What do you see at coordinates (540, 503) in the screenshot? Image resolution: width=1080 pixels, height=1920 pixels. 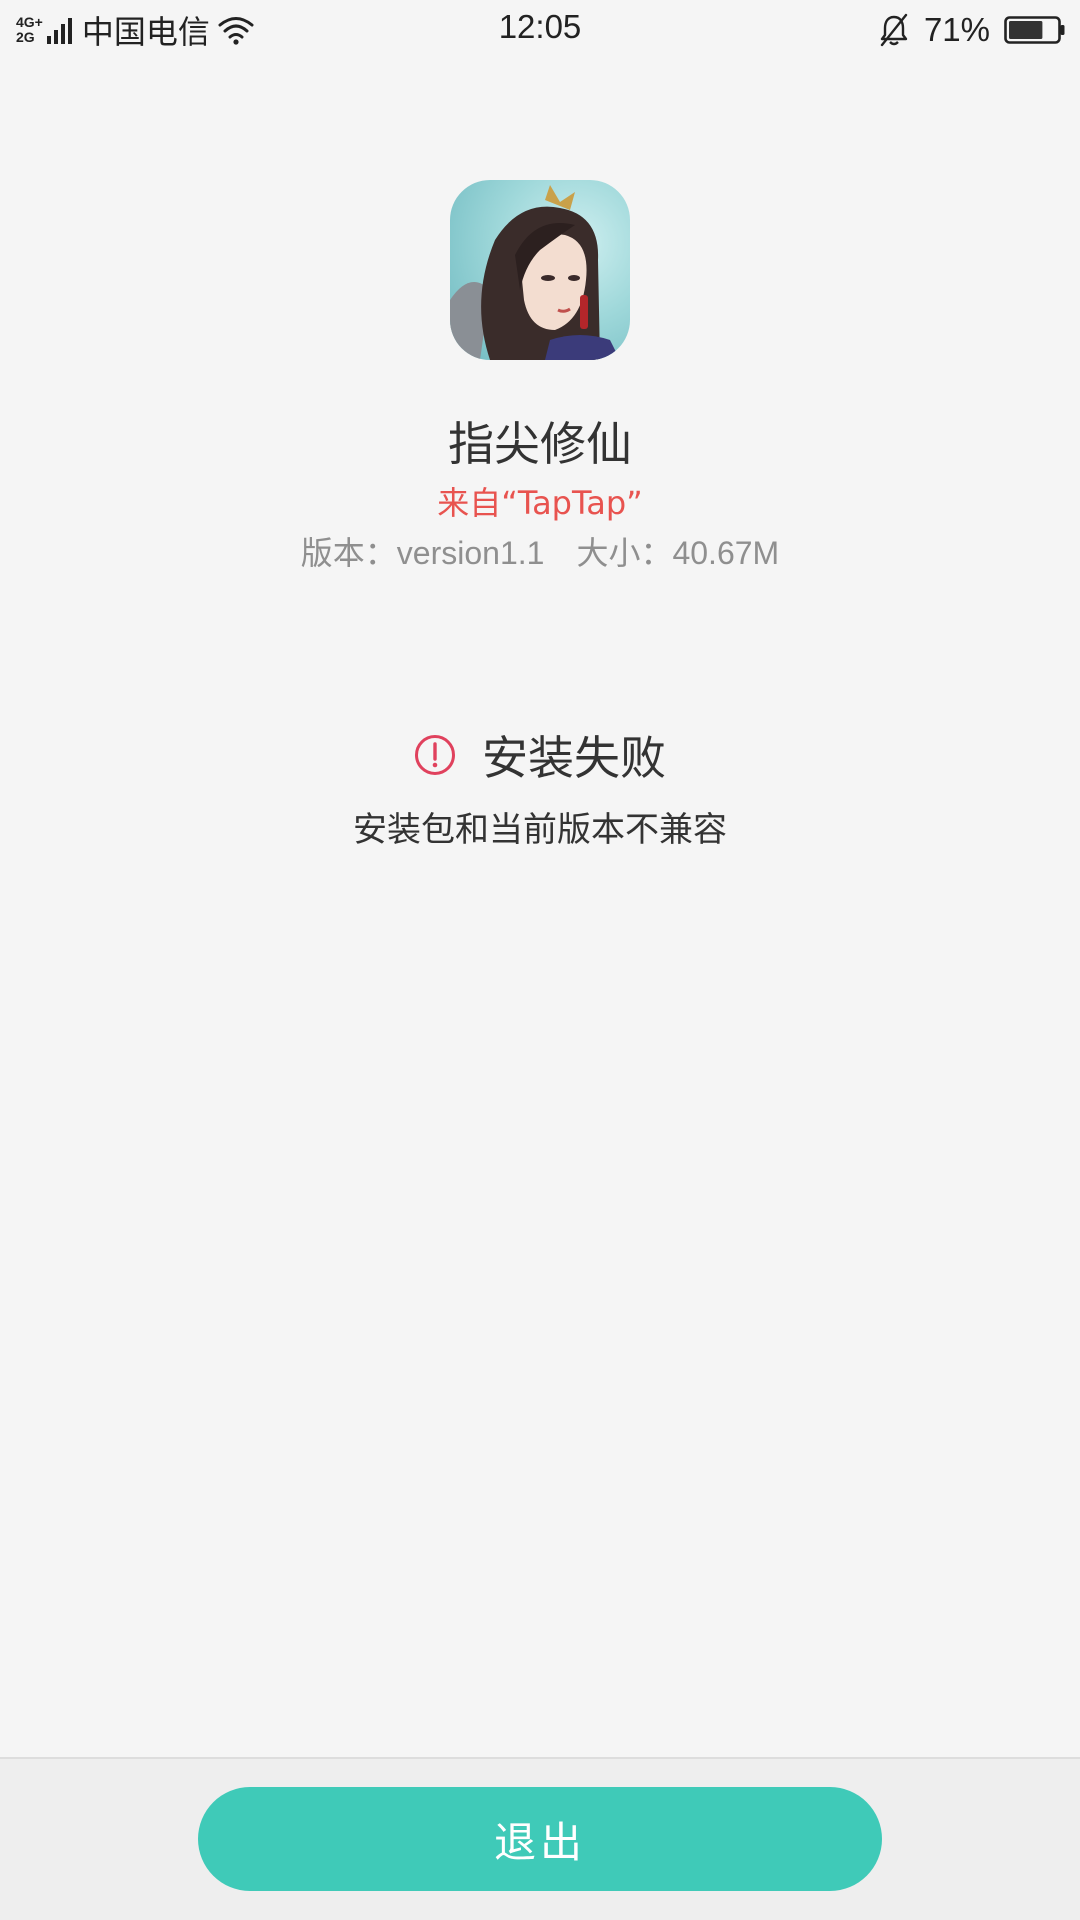 I see `app-source: 来自“TapTap”` at bounding box center [540, 503].